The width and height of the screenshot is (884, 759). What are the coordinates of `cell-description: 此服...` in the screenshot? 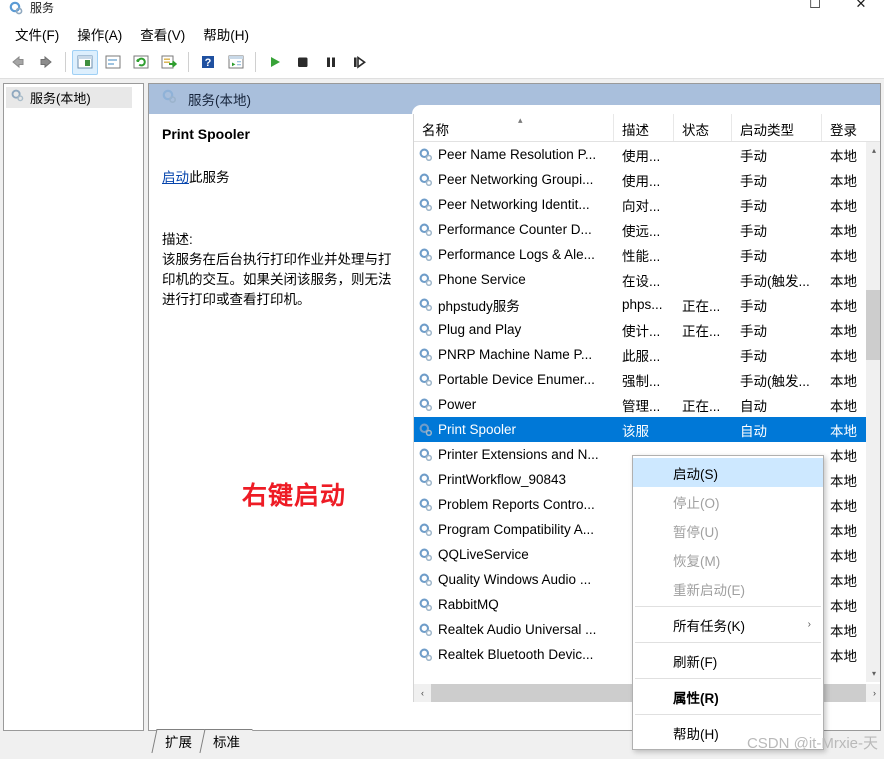 It's located at (641, 356).